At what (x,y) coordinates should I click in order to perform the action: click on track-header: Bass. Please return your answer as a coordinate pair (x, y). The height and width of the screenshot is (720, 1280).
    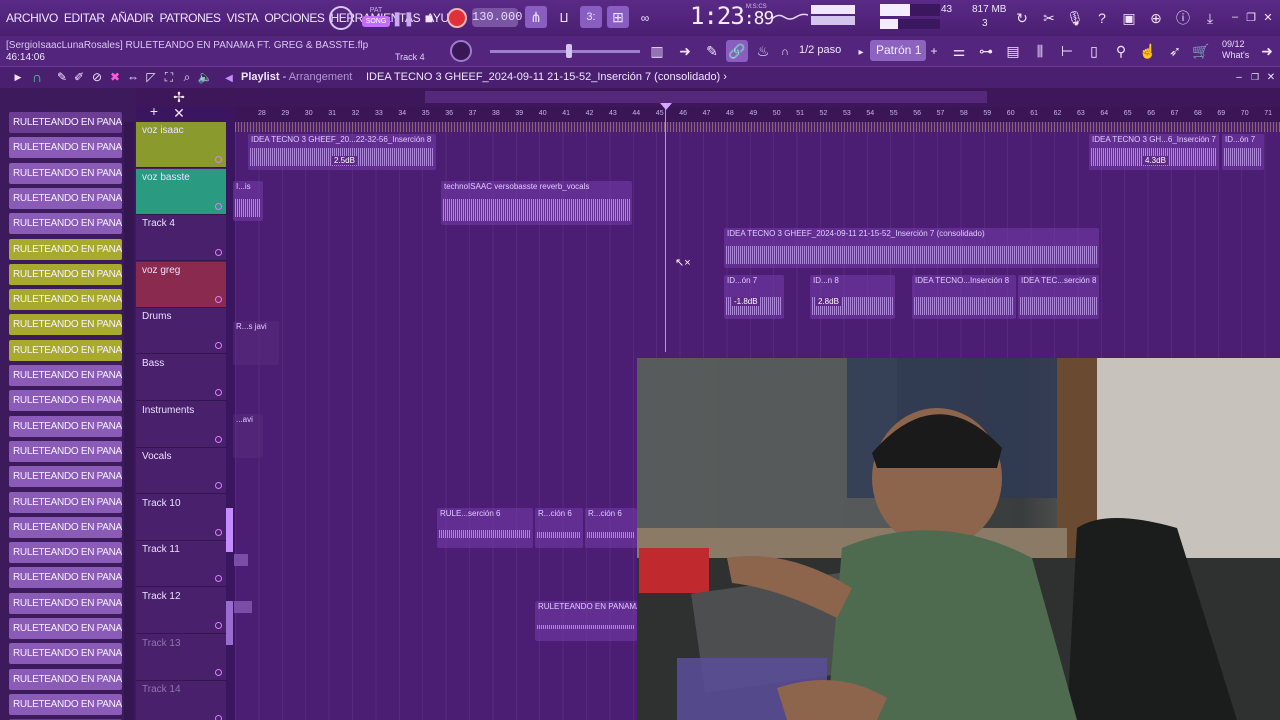
    Looking at the image, I should click on (181, 378).